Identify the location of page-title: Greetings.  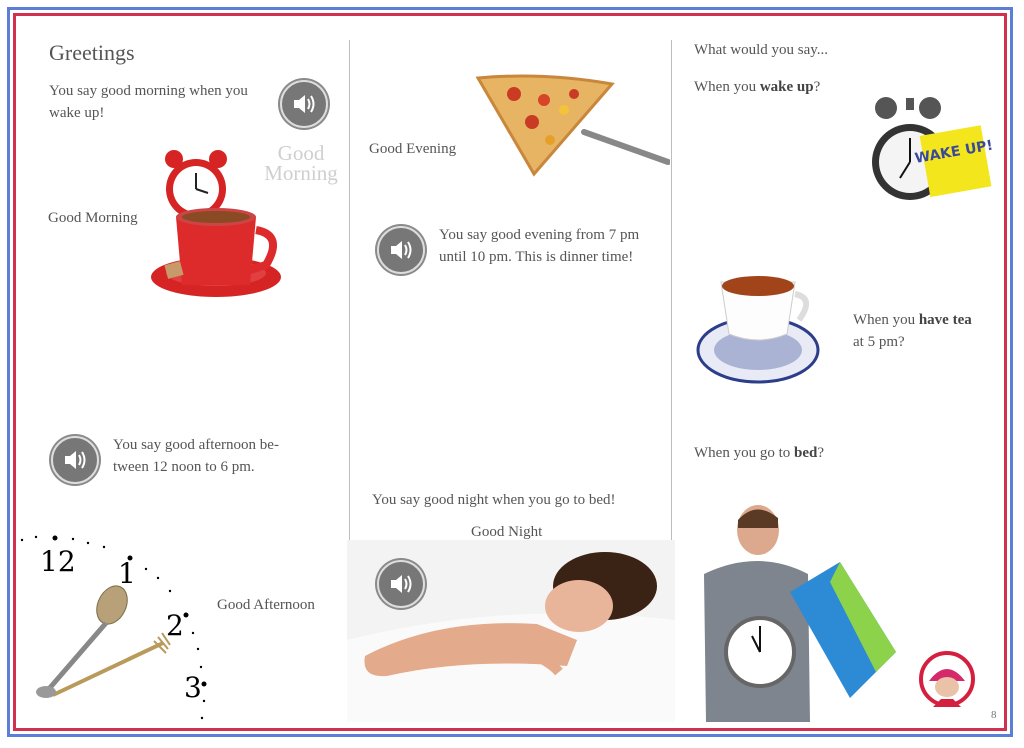
(92, 52).